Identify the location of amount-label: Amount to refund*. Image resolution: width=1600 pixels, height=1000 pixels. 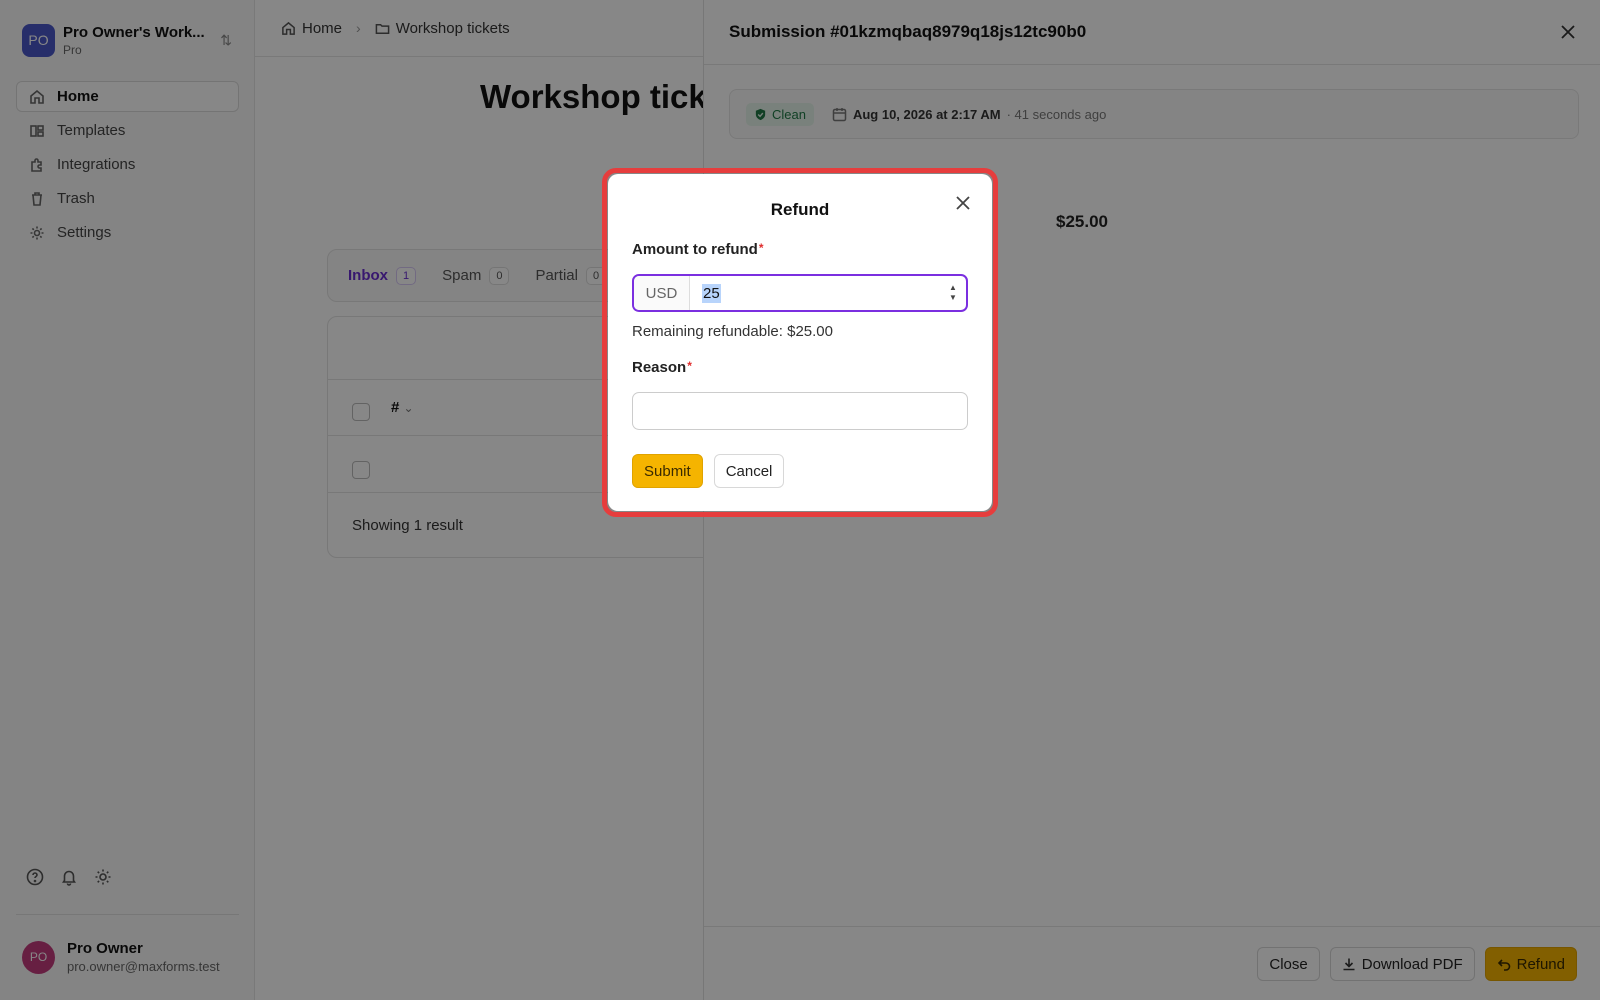
(697, 249).